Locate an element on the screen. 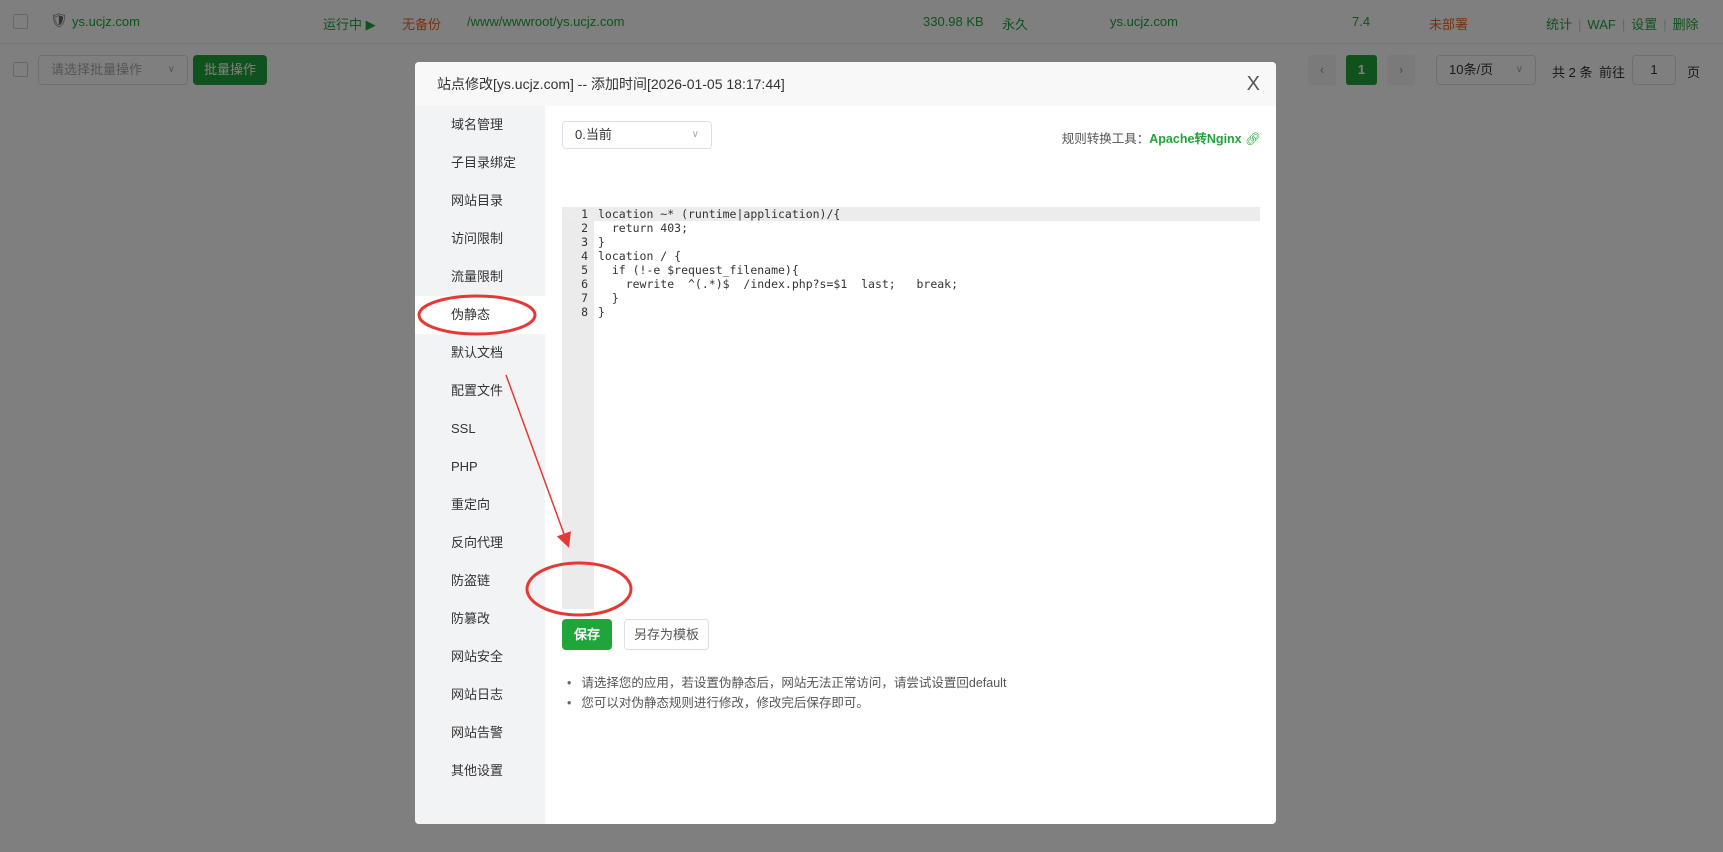 The height and width of the screenshot is (852, 1723). annotation-circle-rewrite is located at coordinates (477, 315).